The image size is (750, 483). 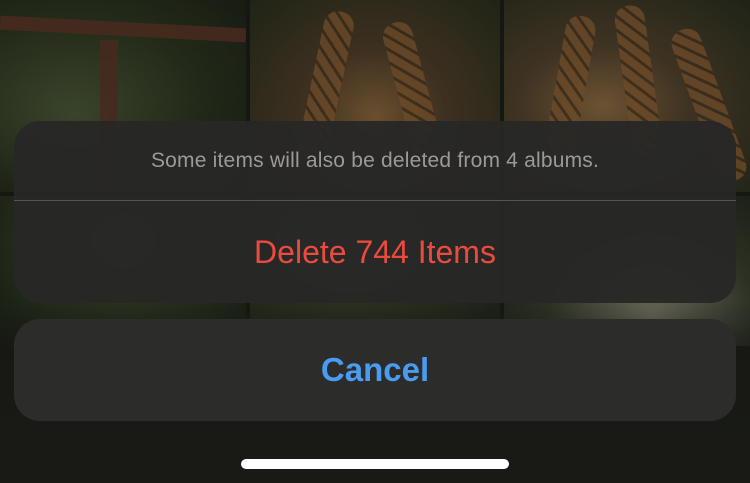 I want to click on home-indicator, so click(x=375, y=464).